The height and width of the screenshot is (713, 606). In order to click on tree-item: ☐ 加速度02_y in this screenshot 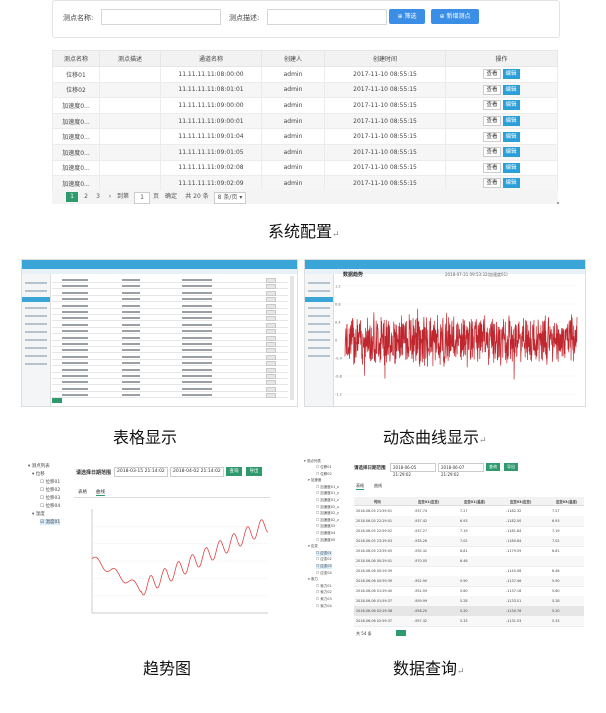, I will do `click(327, 513)`.